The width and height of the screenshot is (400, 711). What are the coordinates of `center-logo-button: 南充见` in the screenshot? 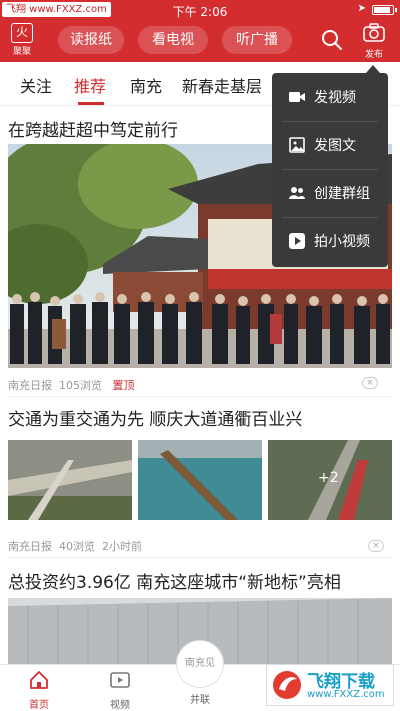 It's located at (200, 664).